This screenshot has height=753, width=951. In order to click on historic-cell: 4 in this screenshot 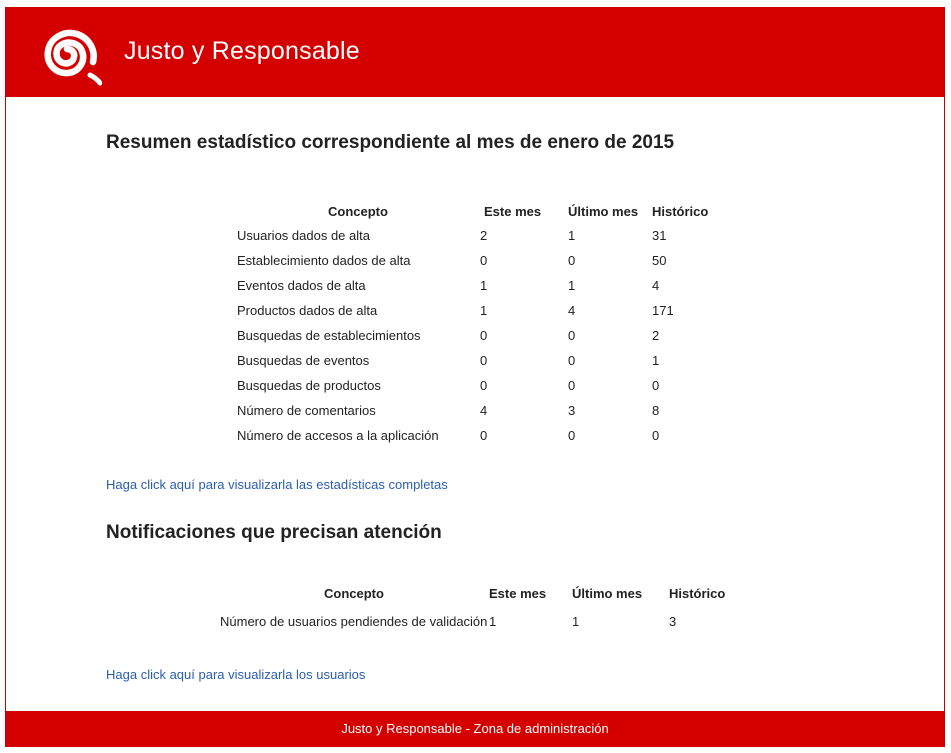, I will do `click(656, 285)`.